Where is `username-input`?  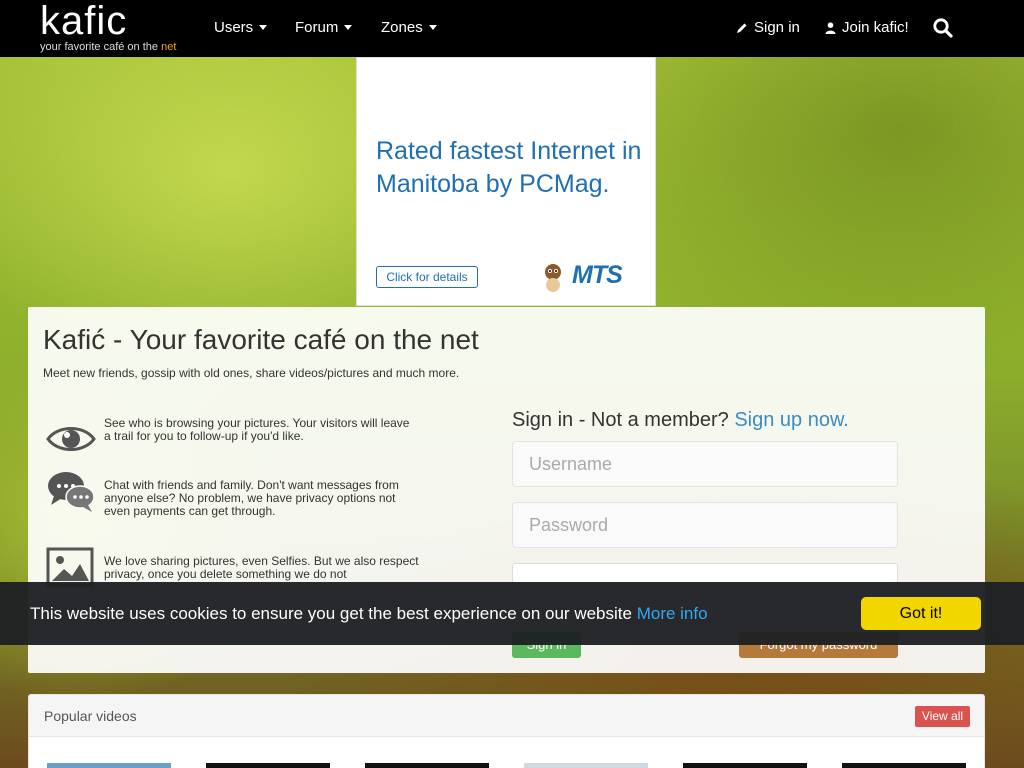 username-input is located at coordinates (705, 464).